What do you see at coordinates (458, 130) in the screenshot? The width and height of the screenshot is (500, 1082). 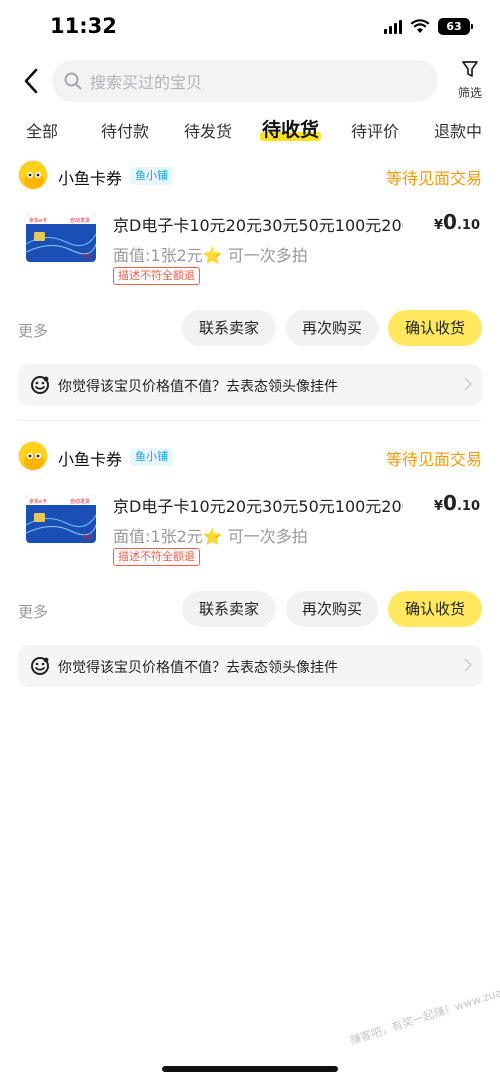 I see `tab-refunding: 退款中` at bounding box center [458, 130].